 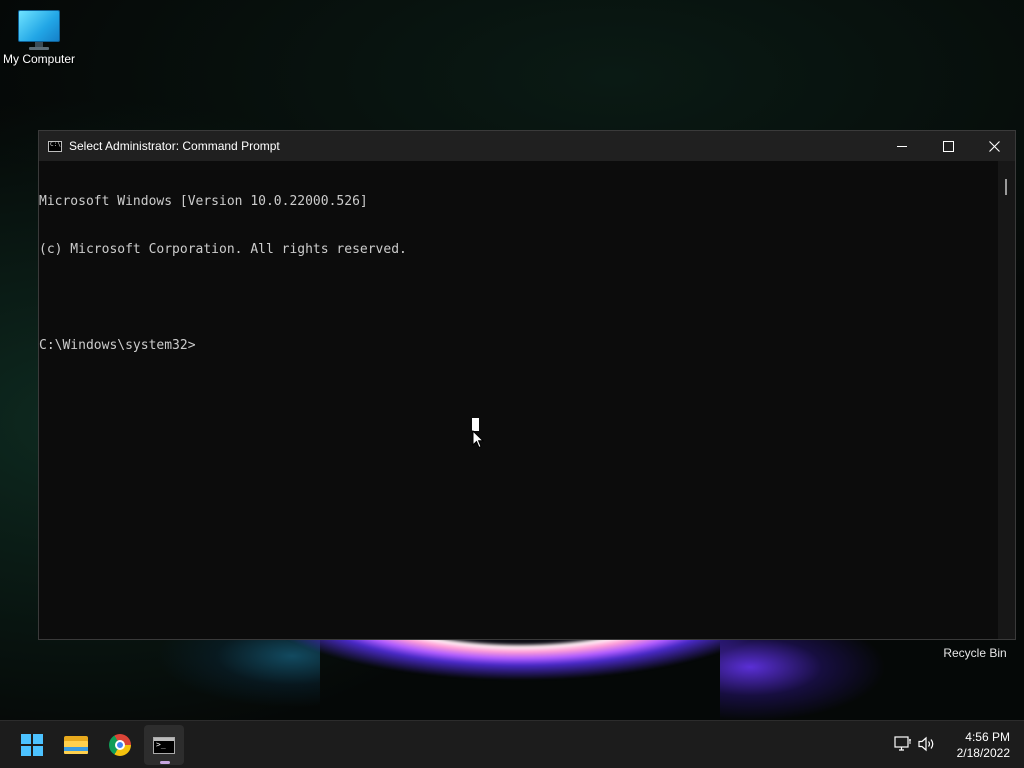 What do you see at coordinates (512, 744) in the screenshot?
I see `taskbar: 4:56 PM 2/18/2022` at bounding box center [512, 744].